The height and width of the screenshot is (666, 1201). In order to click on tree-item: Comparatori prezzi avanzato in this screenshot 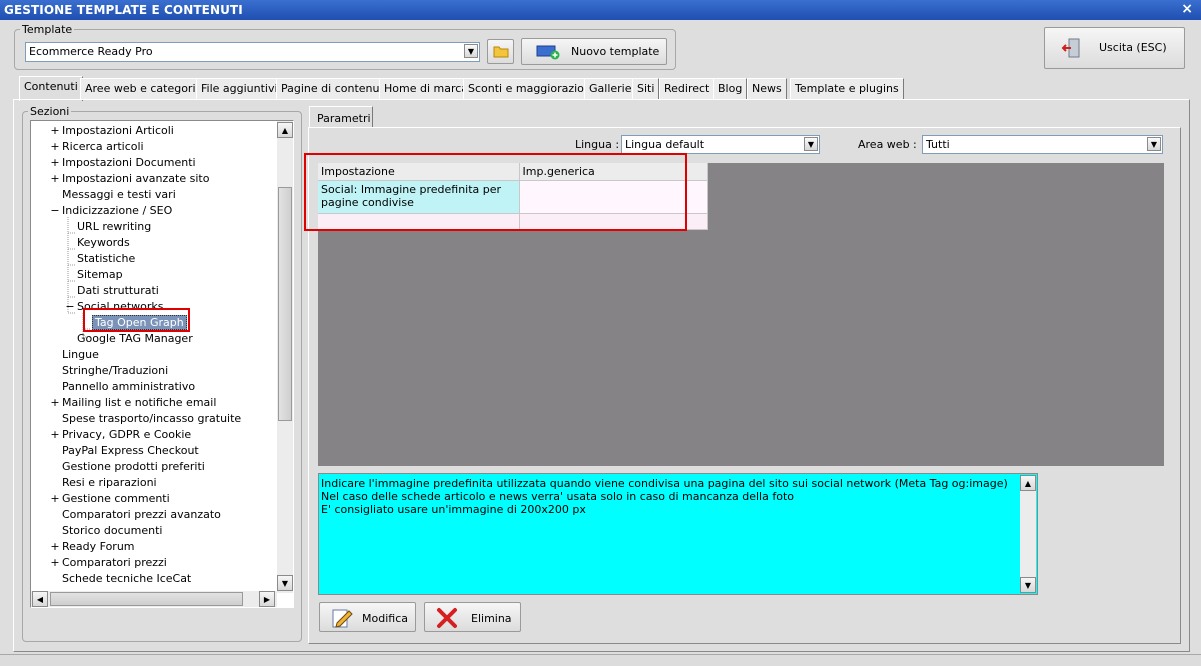, I will do `click(141, 515)`.